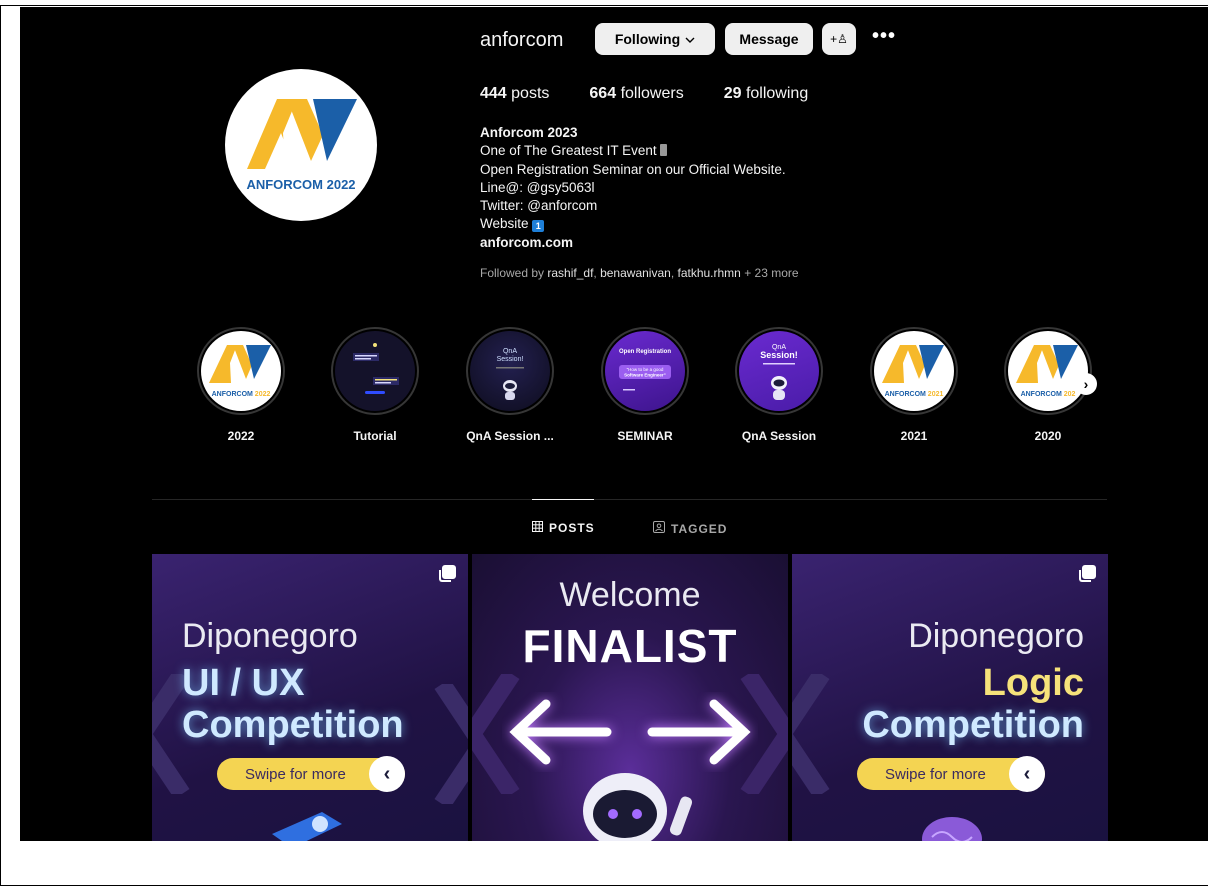 This screenshot has width=1208, height=886. What do you see at coordinates (375, 436) in the screenshot?
I see `highlight-label: Tutorial` at bounding box center [375, 436].